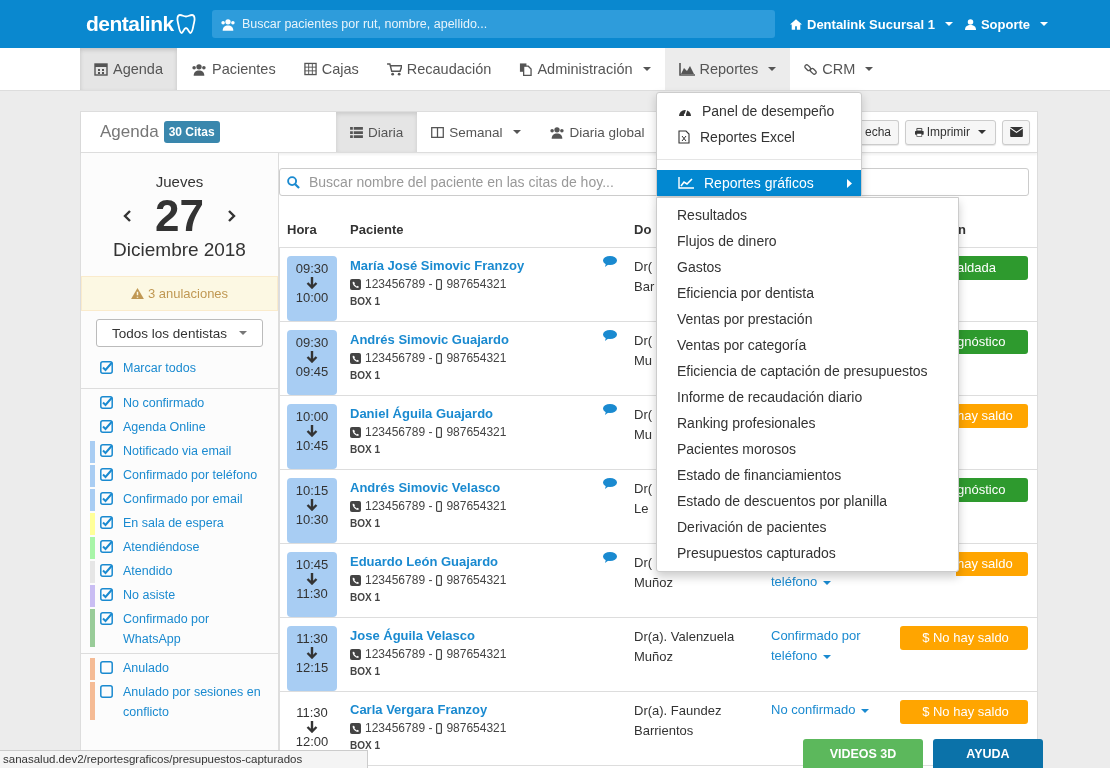 The image size is (1110, 768). What do you see at coordinates (871, 24) in the screenshot?
I see `branch-dropdown: Dentalink Sucursal 1` at bounding box center [871, 24].